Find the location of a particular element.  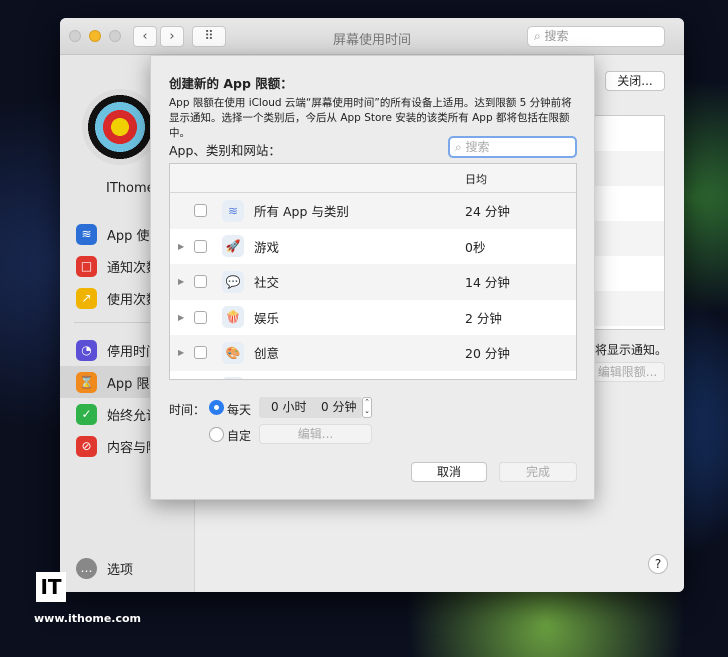

column-header-daily-average: 日均 is located at coordinates (476, 179).